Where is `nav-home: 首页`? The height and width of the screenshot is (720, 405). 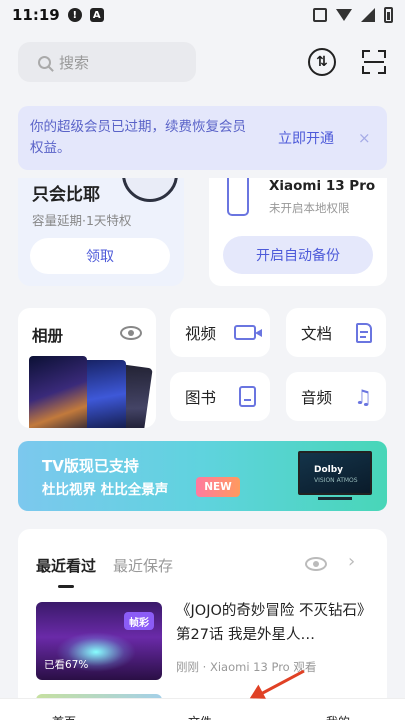 nav-home: 首页 is located at coordinates (64, 716).